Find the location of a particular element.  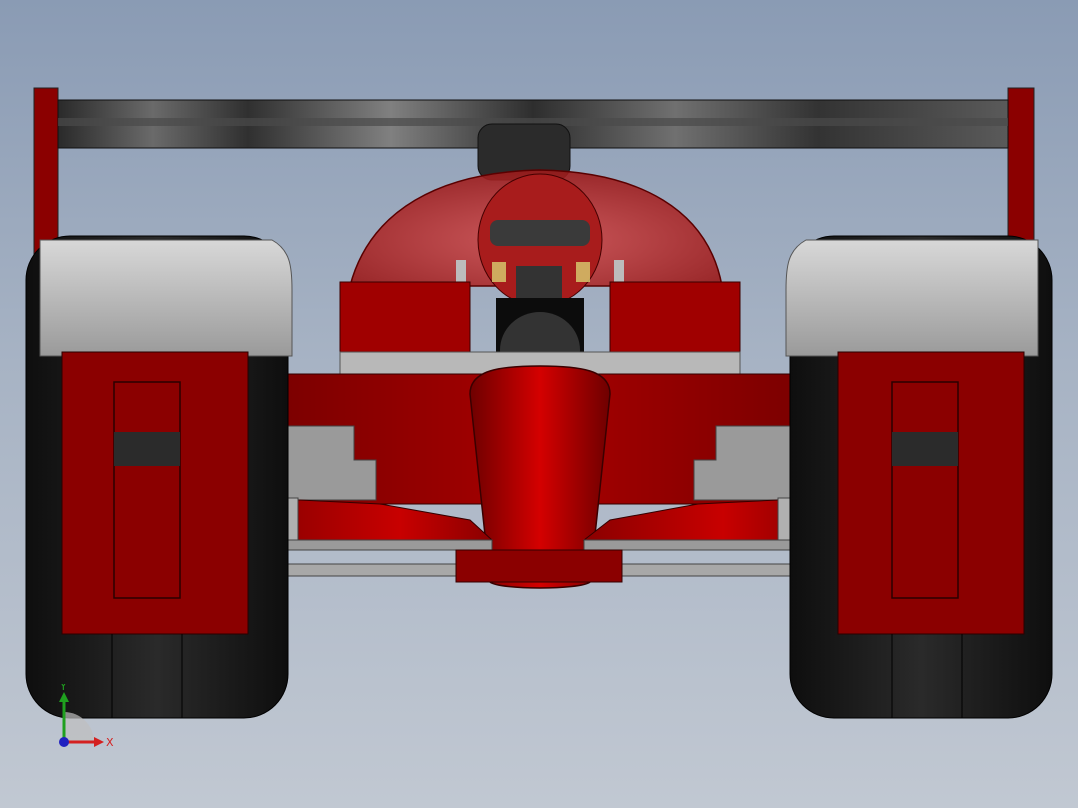

sidepod-upper-right is located at coordinates (675, 318).